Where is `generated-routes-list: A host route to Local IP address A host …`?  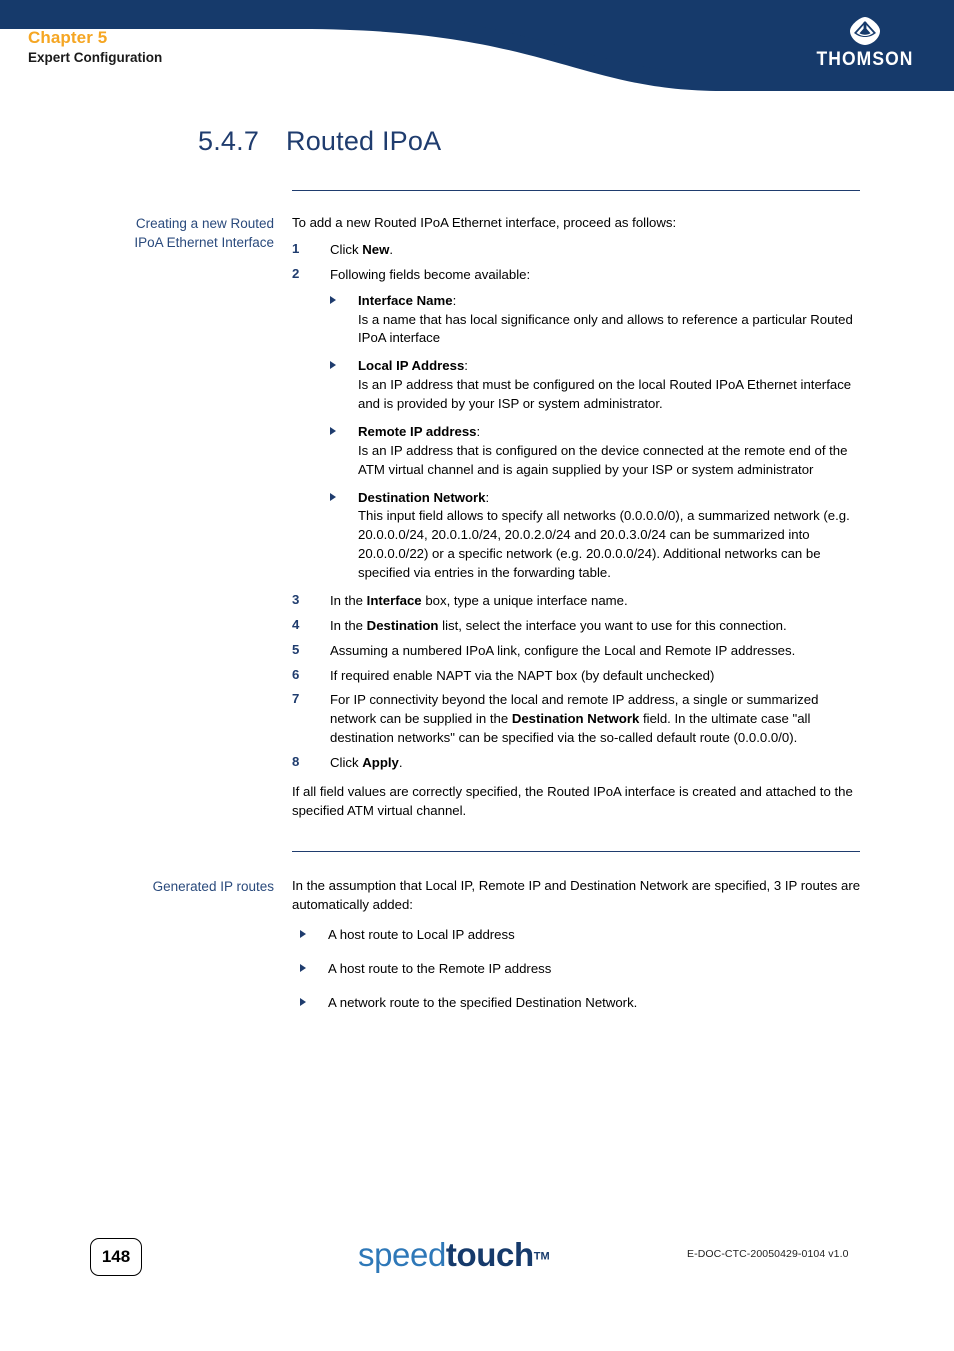 generated-routes-list: A host route to Local IP address A host … is located at coordinates (581, 969).